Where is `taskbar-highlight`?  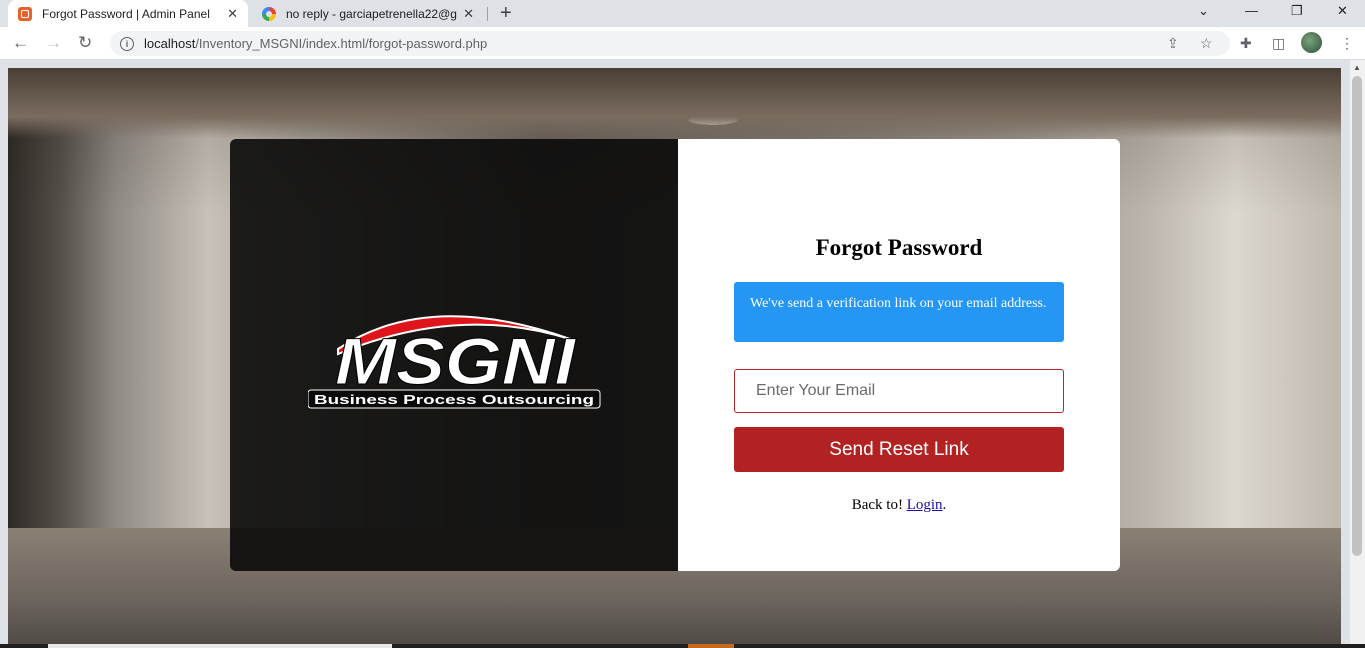
taskbar-highlight is located at coordinates (220, 646).